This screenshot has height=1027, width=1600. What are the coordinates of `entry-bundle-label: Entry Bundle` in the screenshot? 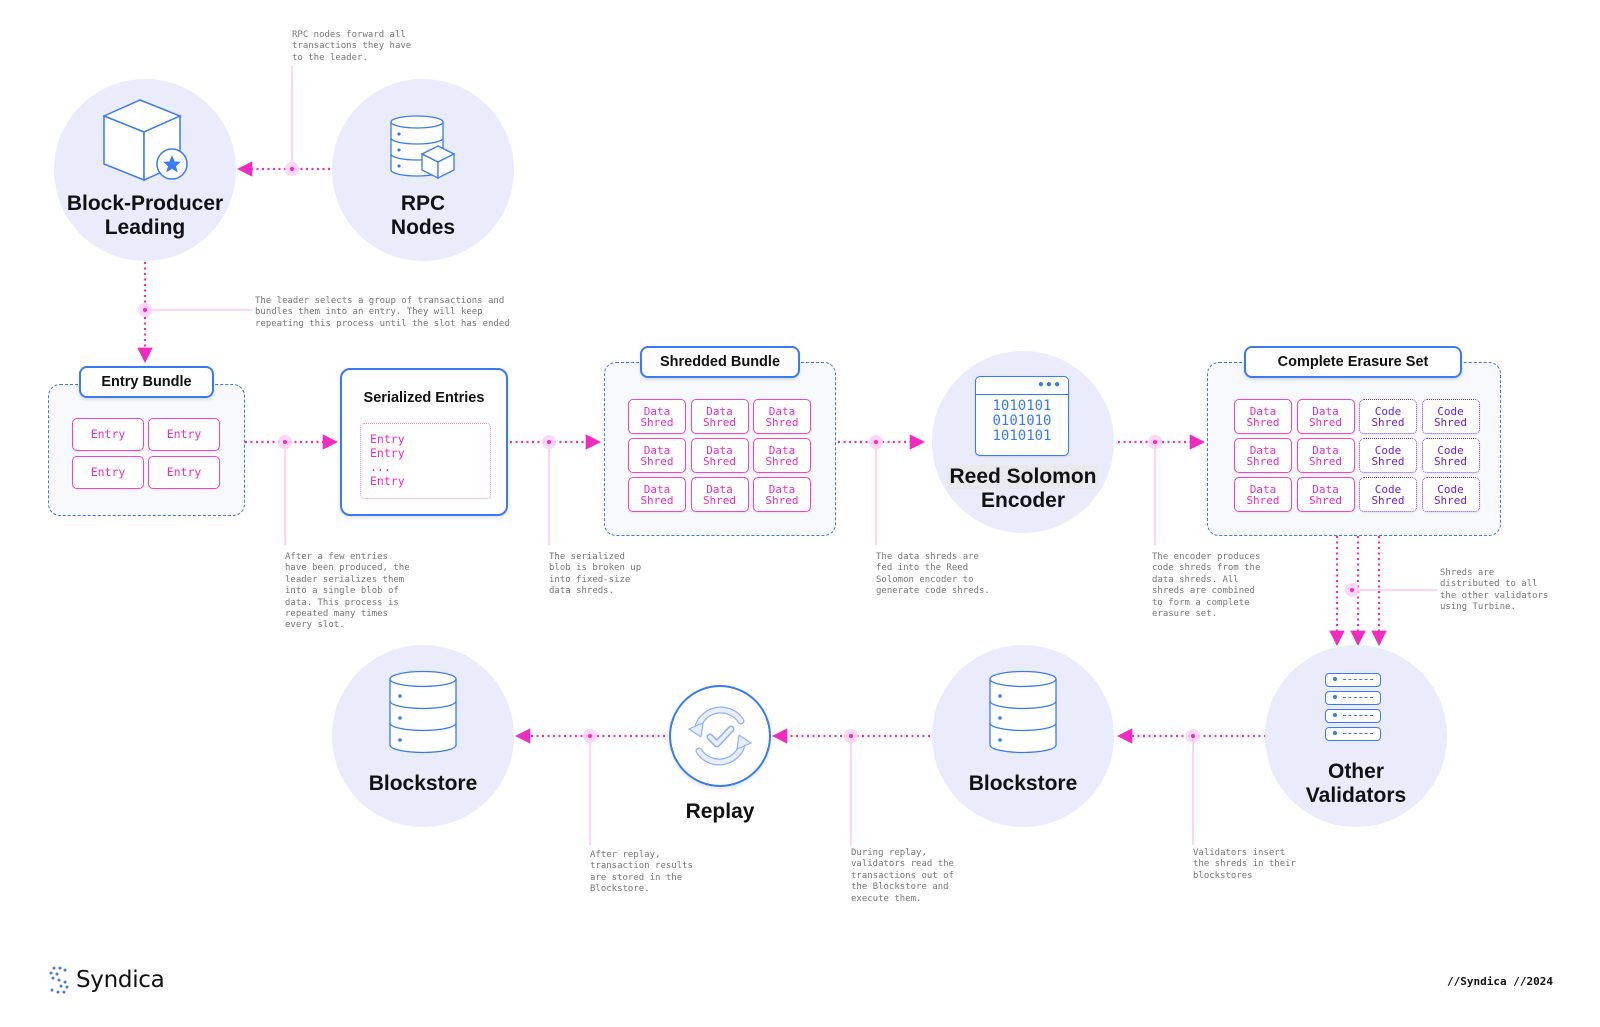 It's located at (146, 382).